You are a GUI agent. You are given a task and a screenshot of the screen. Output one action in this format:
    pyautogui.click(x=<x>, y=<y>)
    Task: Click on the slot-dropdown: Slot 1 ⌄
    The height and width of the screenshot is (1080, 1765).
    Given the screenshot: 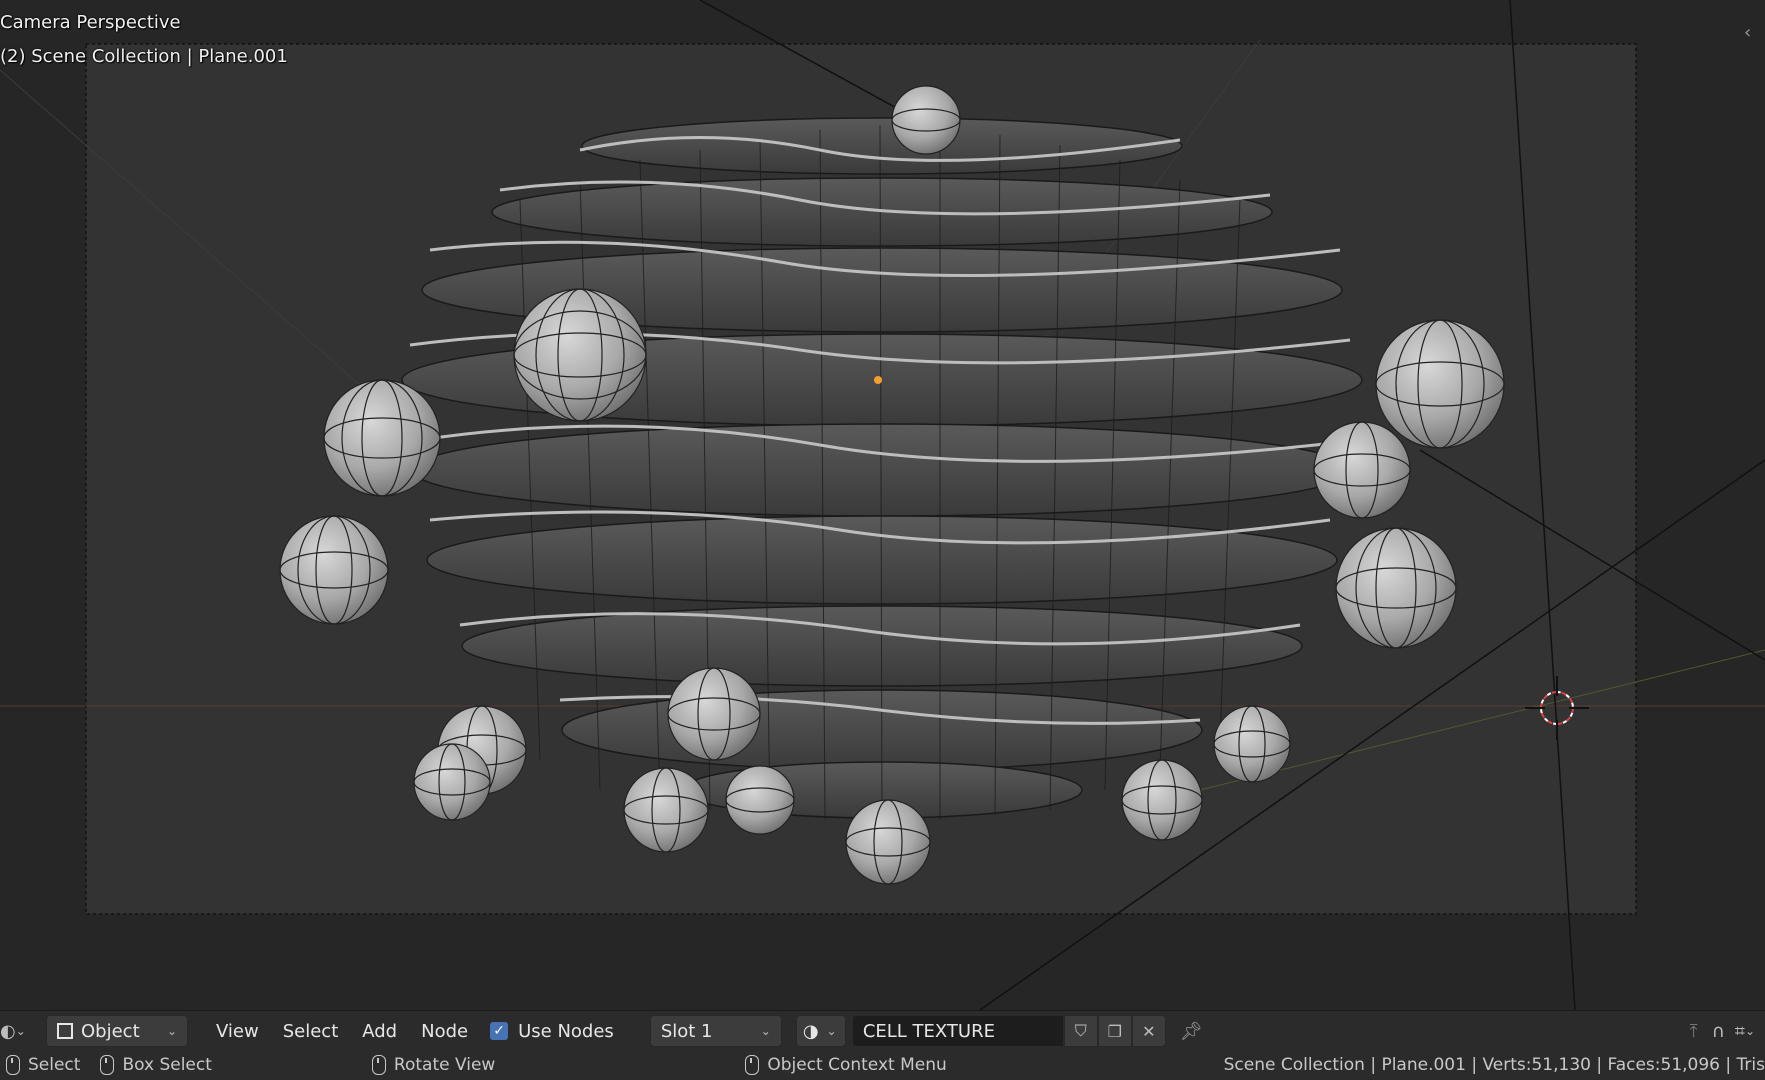 What is the action you would take?
    pyautogui.click(x=715, y=1031)
    